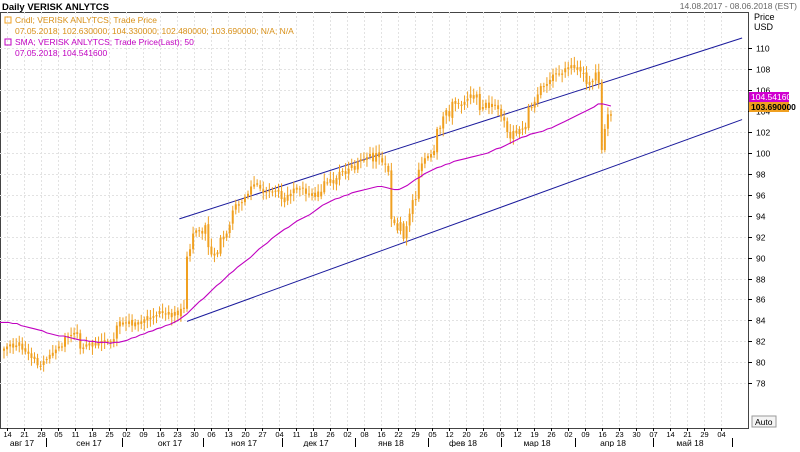 Image resolution: width=800 pixels, height=452 pixels. I want to click on month-label: фев 18, so click(463, 442).